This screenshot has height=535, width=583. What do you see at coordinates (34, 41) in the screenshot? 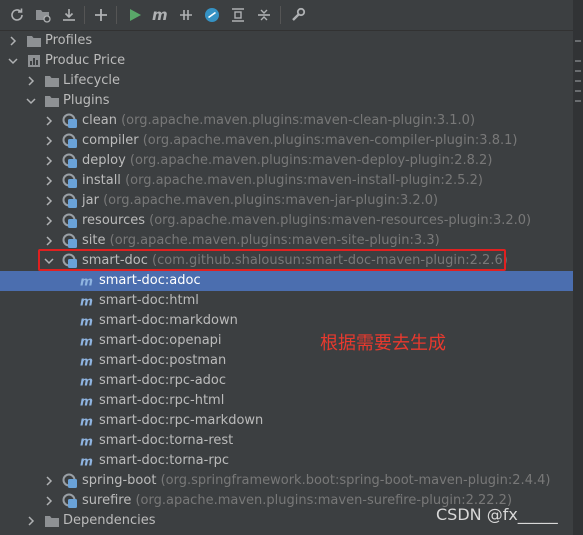
I see `profiles-folder-icon` at bounding box center [34, 41].